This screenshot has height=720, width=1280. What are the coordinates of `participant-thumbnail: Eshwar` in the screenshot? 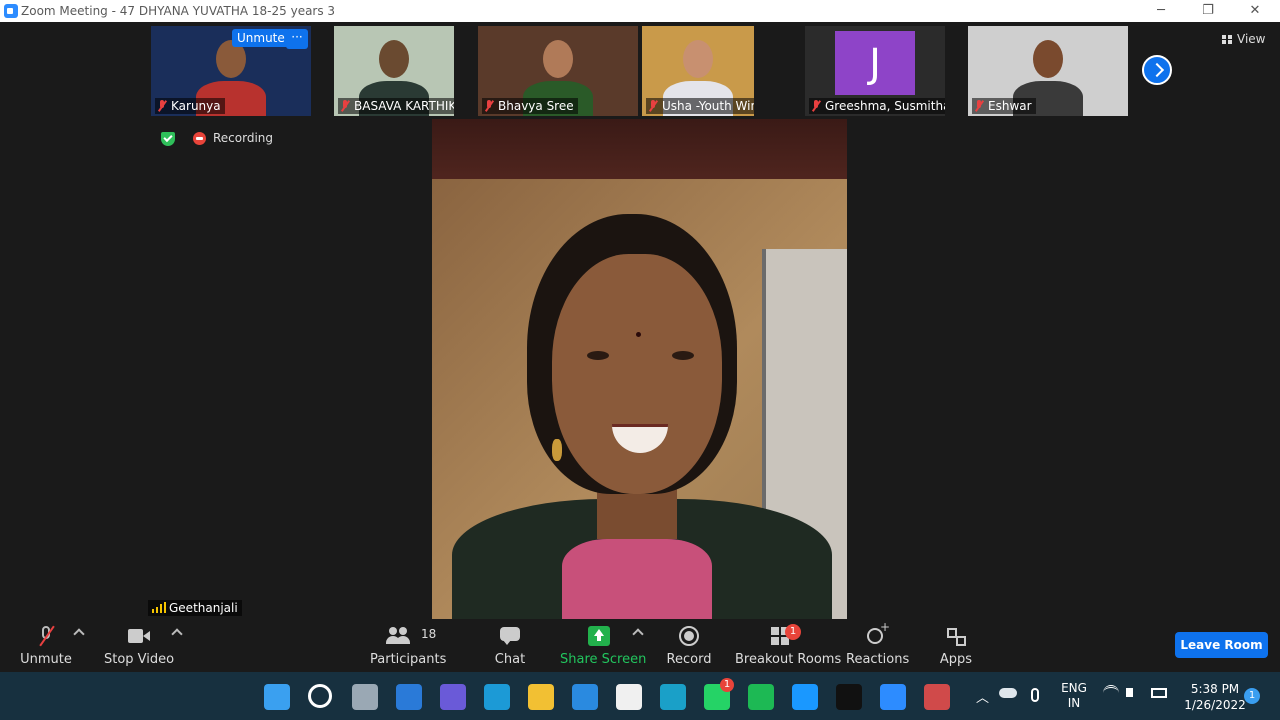 It's located at (1048, 71).